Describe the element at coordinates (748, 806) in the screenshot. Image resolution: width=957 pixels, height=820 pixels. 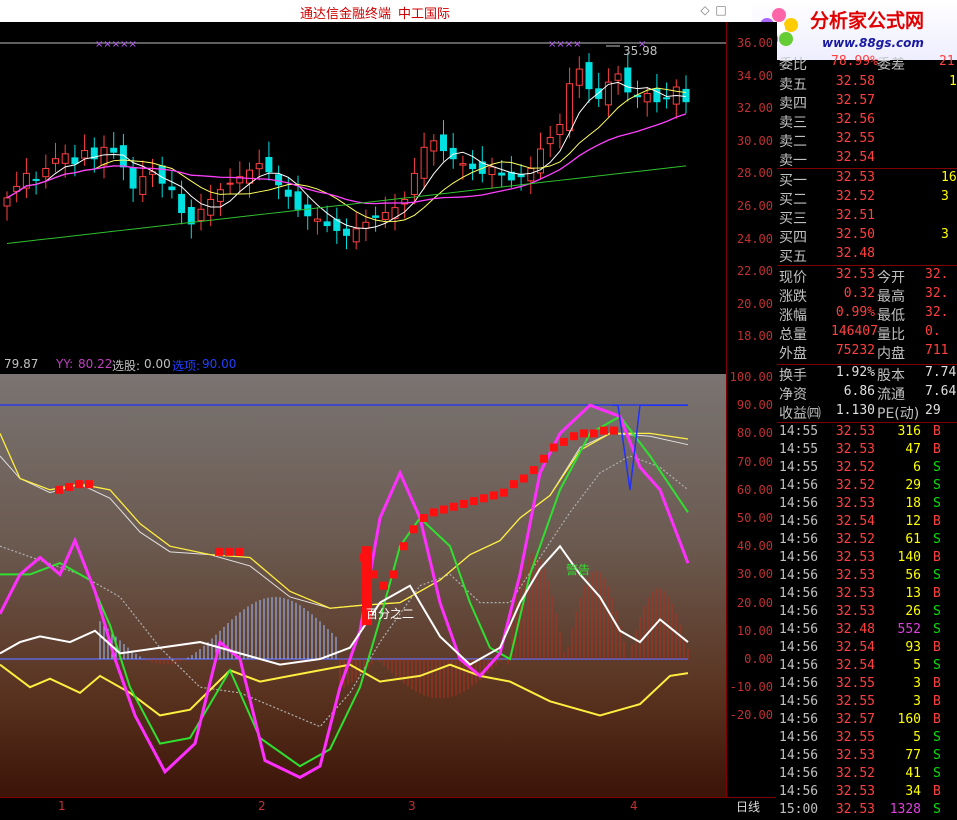
I see `period-button: 日线` at that location.